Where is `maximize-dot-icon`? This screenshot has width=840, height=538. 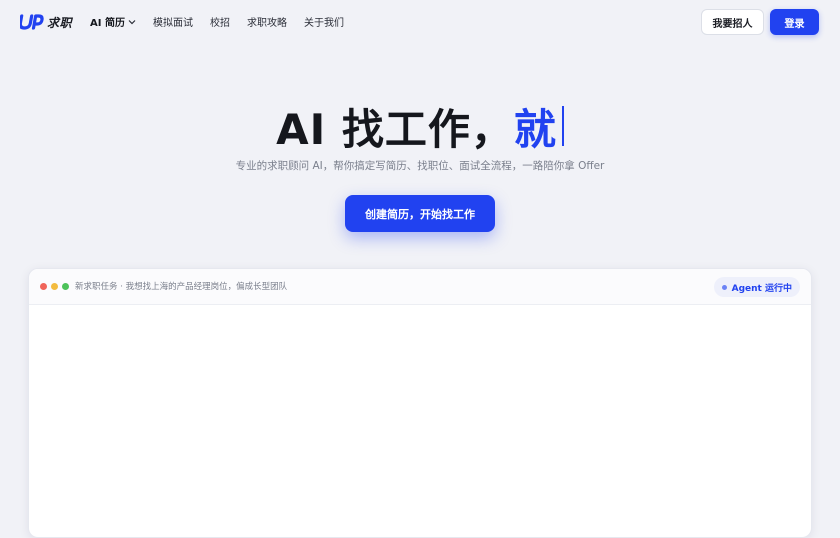
maximize-dot-icon is located at coordinates (65, 286).